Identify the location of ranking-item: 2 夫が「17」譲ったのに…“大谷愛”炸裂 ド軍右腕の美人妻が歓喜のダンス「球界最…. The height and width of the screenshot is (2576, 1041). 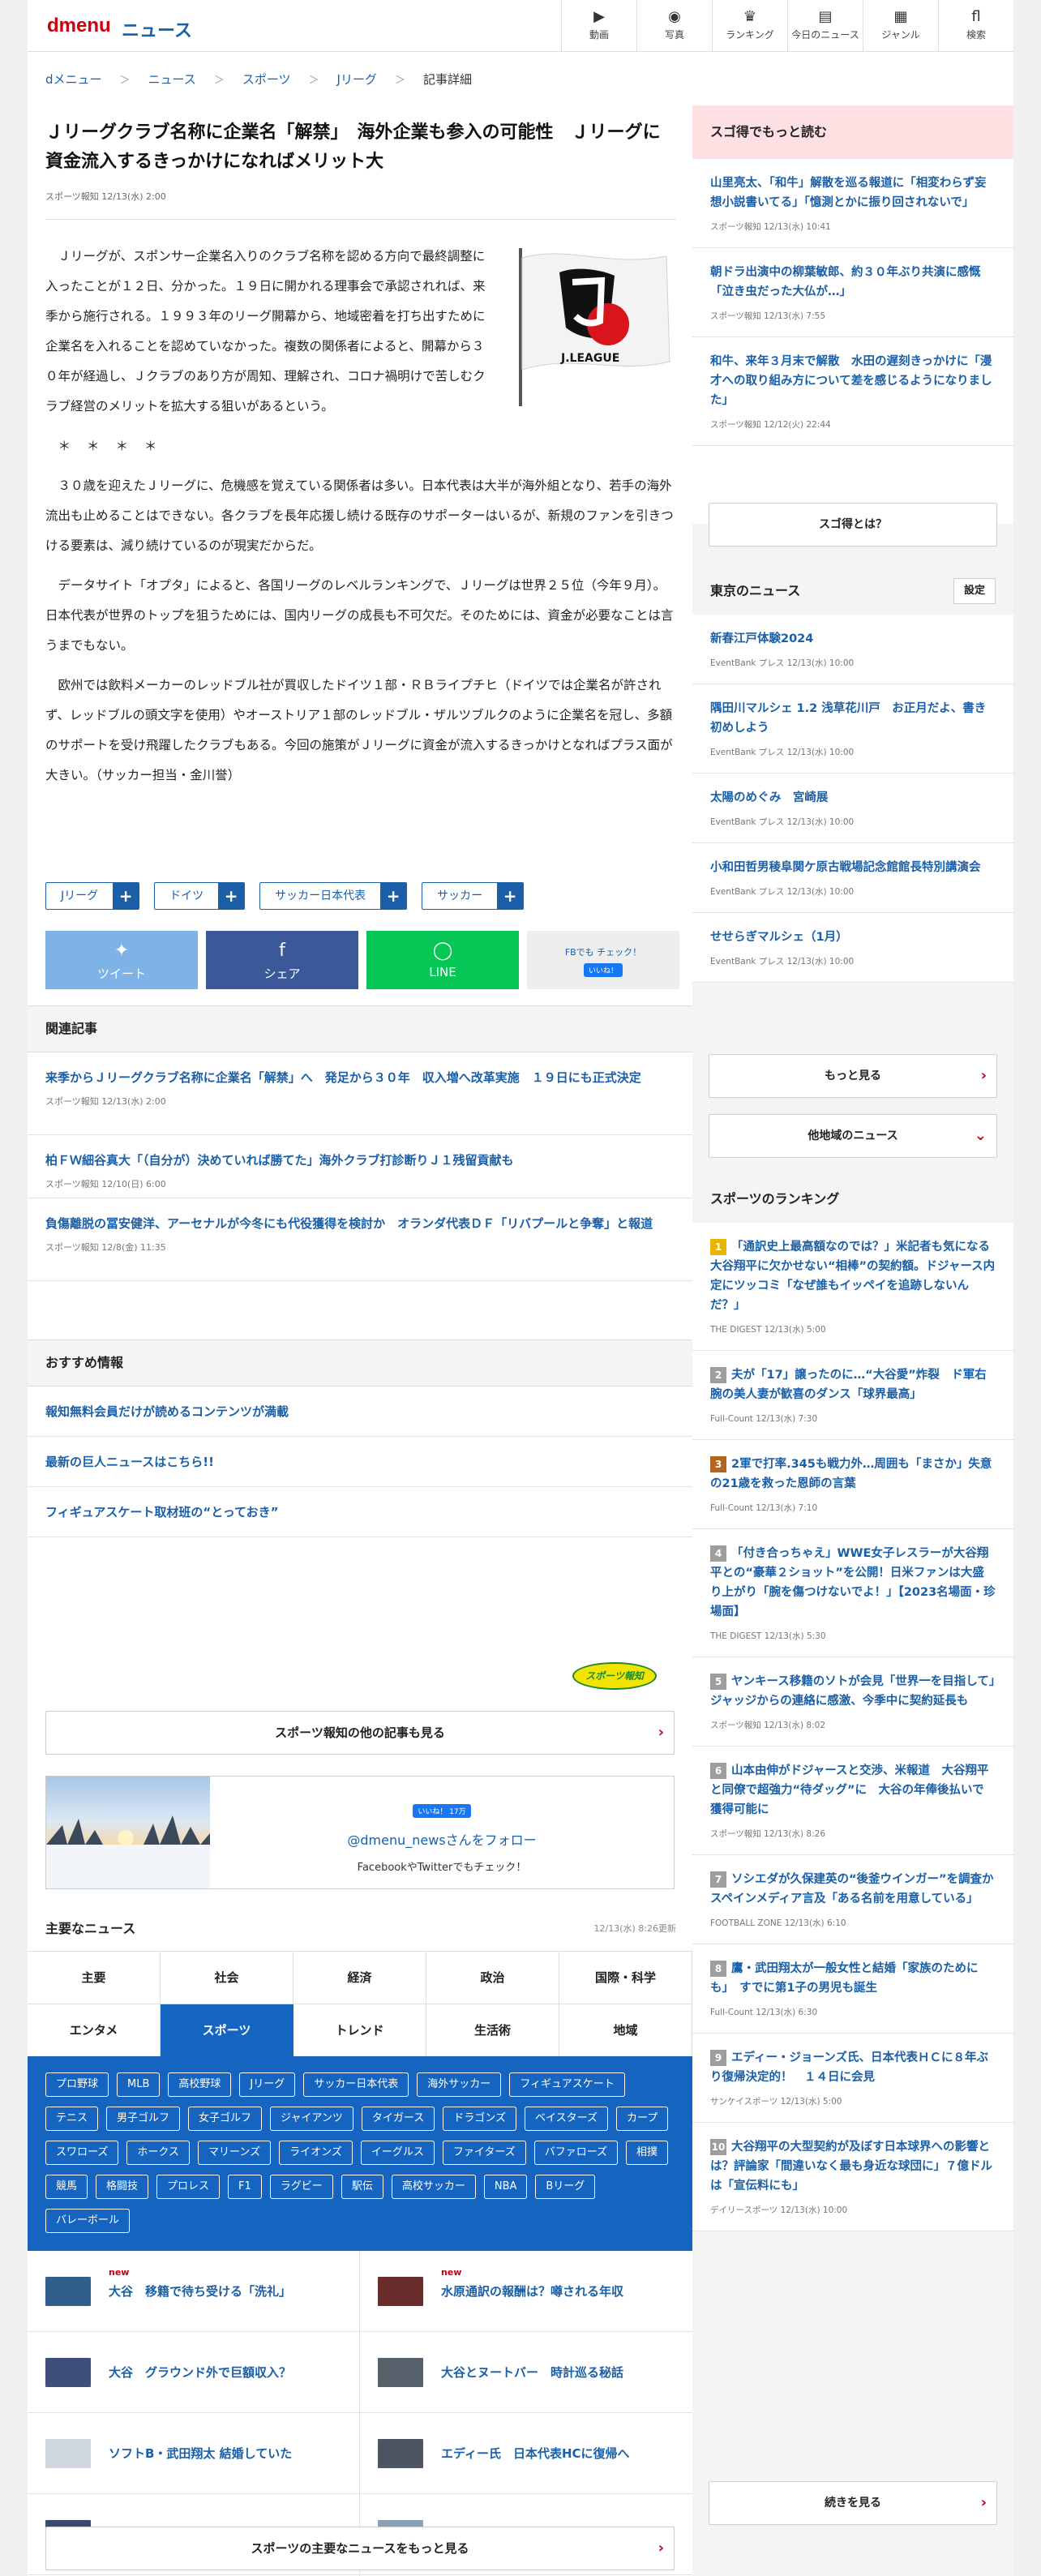
(852, 1395).